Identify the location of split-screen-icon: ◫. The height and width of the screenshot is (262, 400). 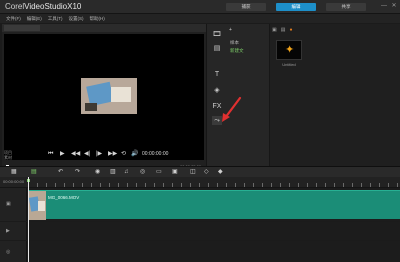
(193, 172).